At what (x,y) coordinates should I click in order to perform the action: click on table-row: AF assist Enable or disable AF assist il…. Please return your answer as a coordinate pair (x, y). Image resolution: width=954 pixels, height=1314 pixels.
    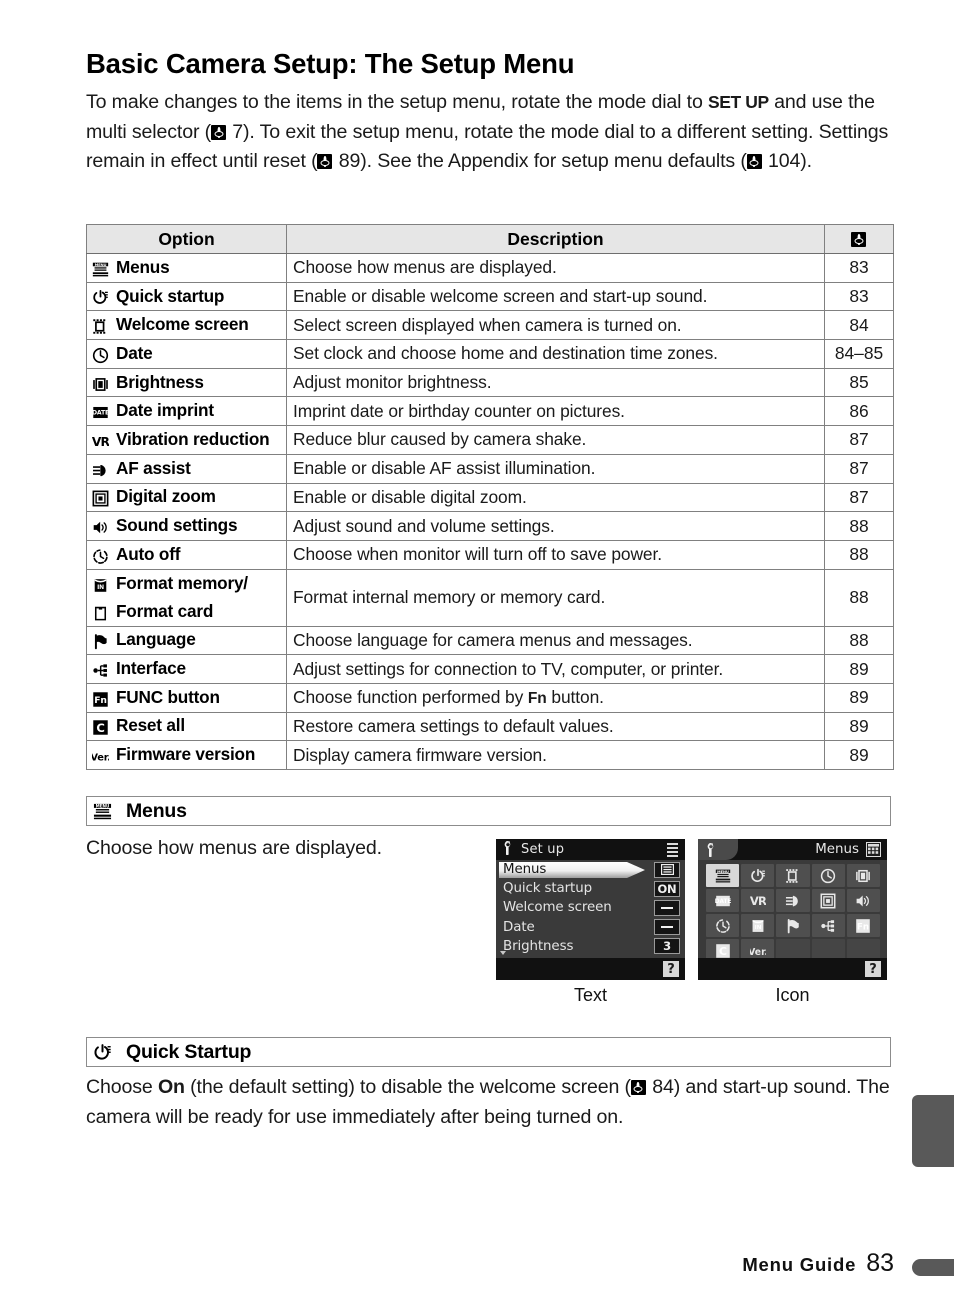
    Looking at the image, I should click on (490, 468).